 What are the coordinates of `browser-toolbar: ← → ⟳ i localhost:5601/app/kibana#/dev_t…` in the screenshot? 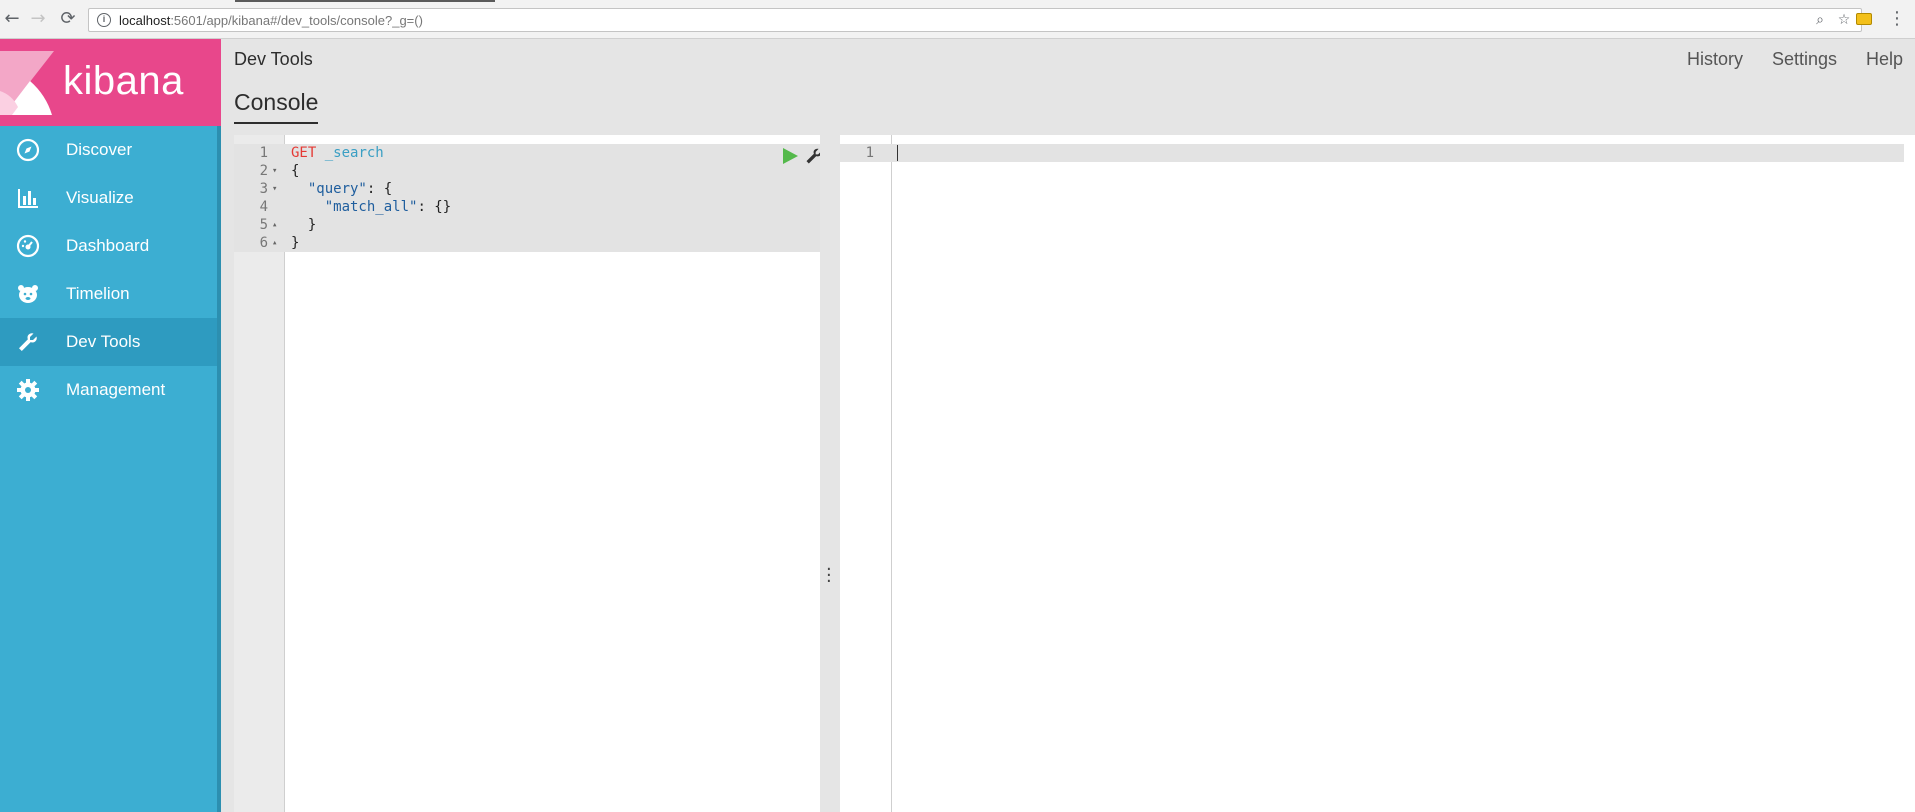 It's located at (957, 19).